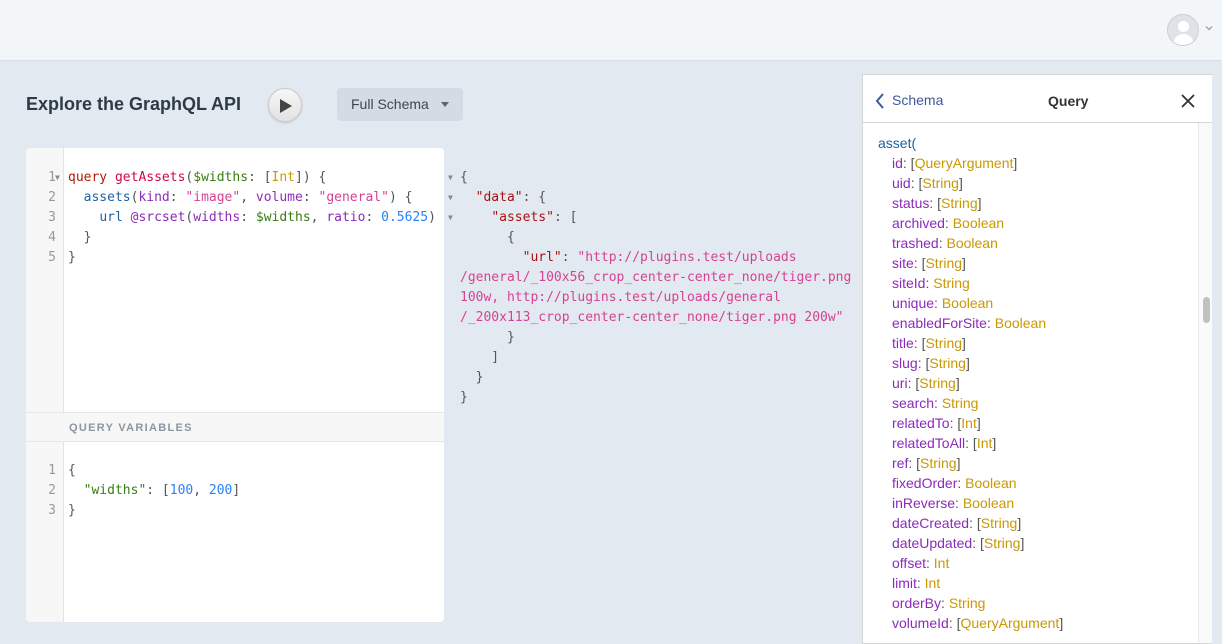 The image size is (1222, 644). I want to click on argument-name: uri, so click(900, 383).